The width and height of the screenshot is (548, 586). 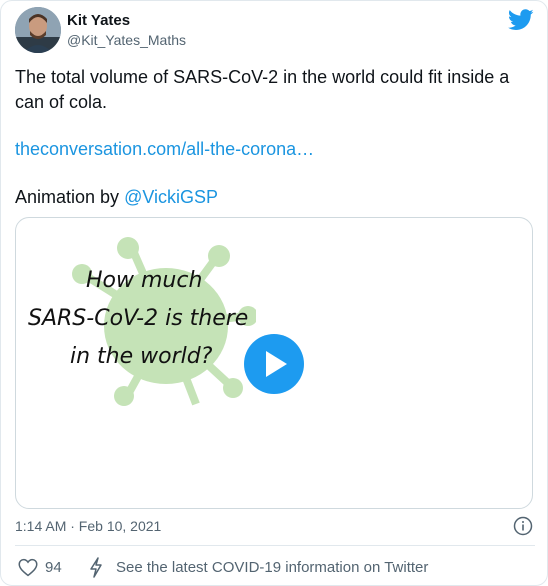 What do you see at coordinates (96, 567) in the screenshot?
I see `lightning-icon` at bounding box center [96, 567].